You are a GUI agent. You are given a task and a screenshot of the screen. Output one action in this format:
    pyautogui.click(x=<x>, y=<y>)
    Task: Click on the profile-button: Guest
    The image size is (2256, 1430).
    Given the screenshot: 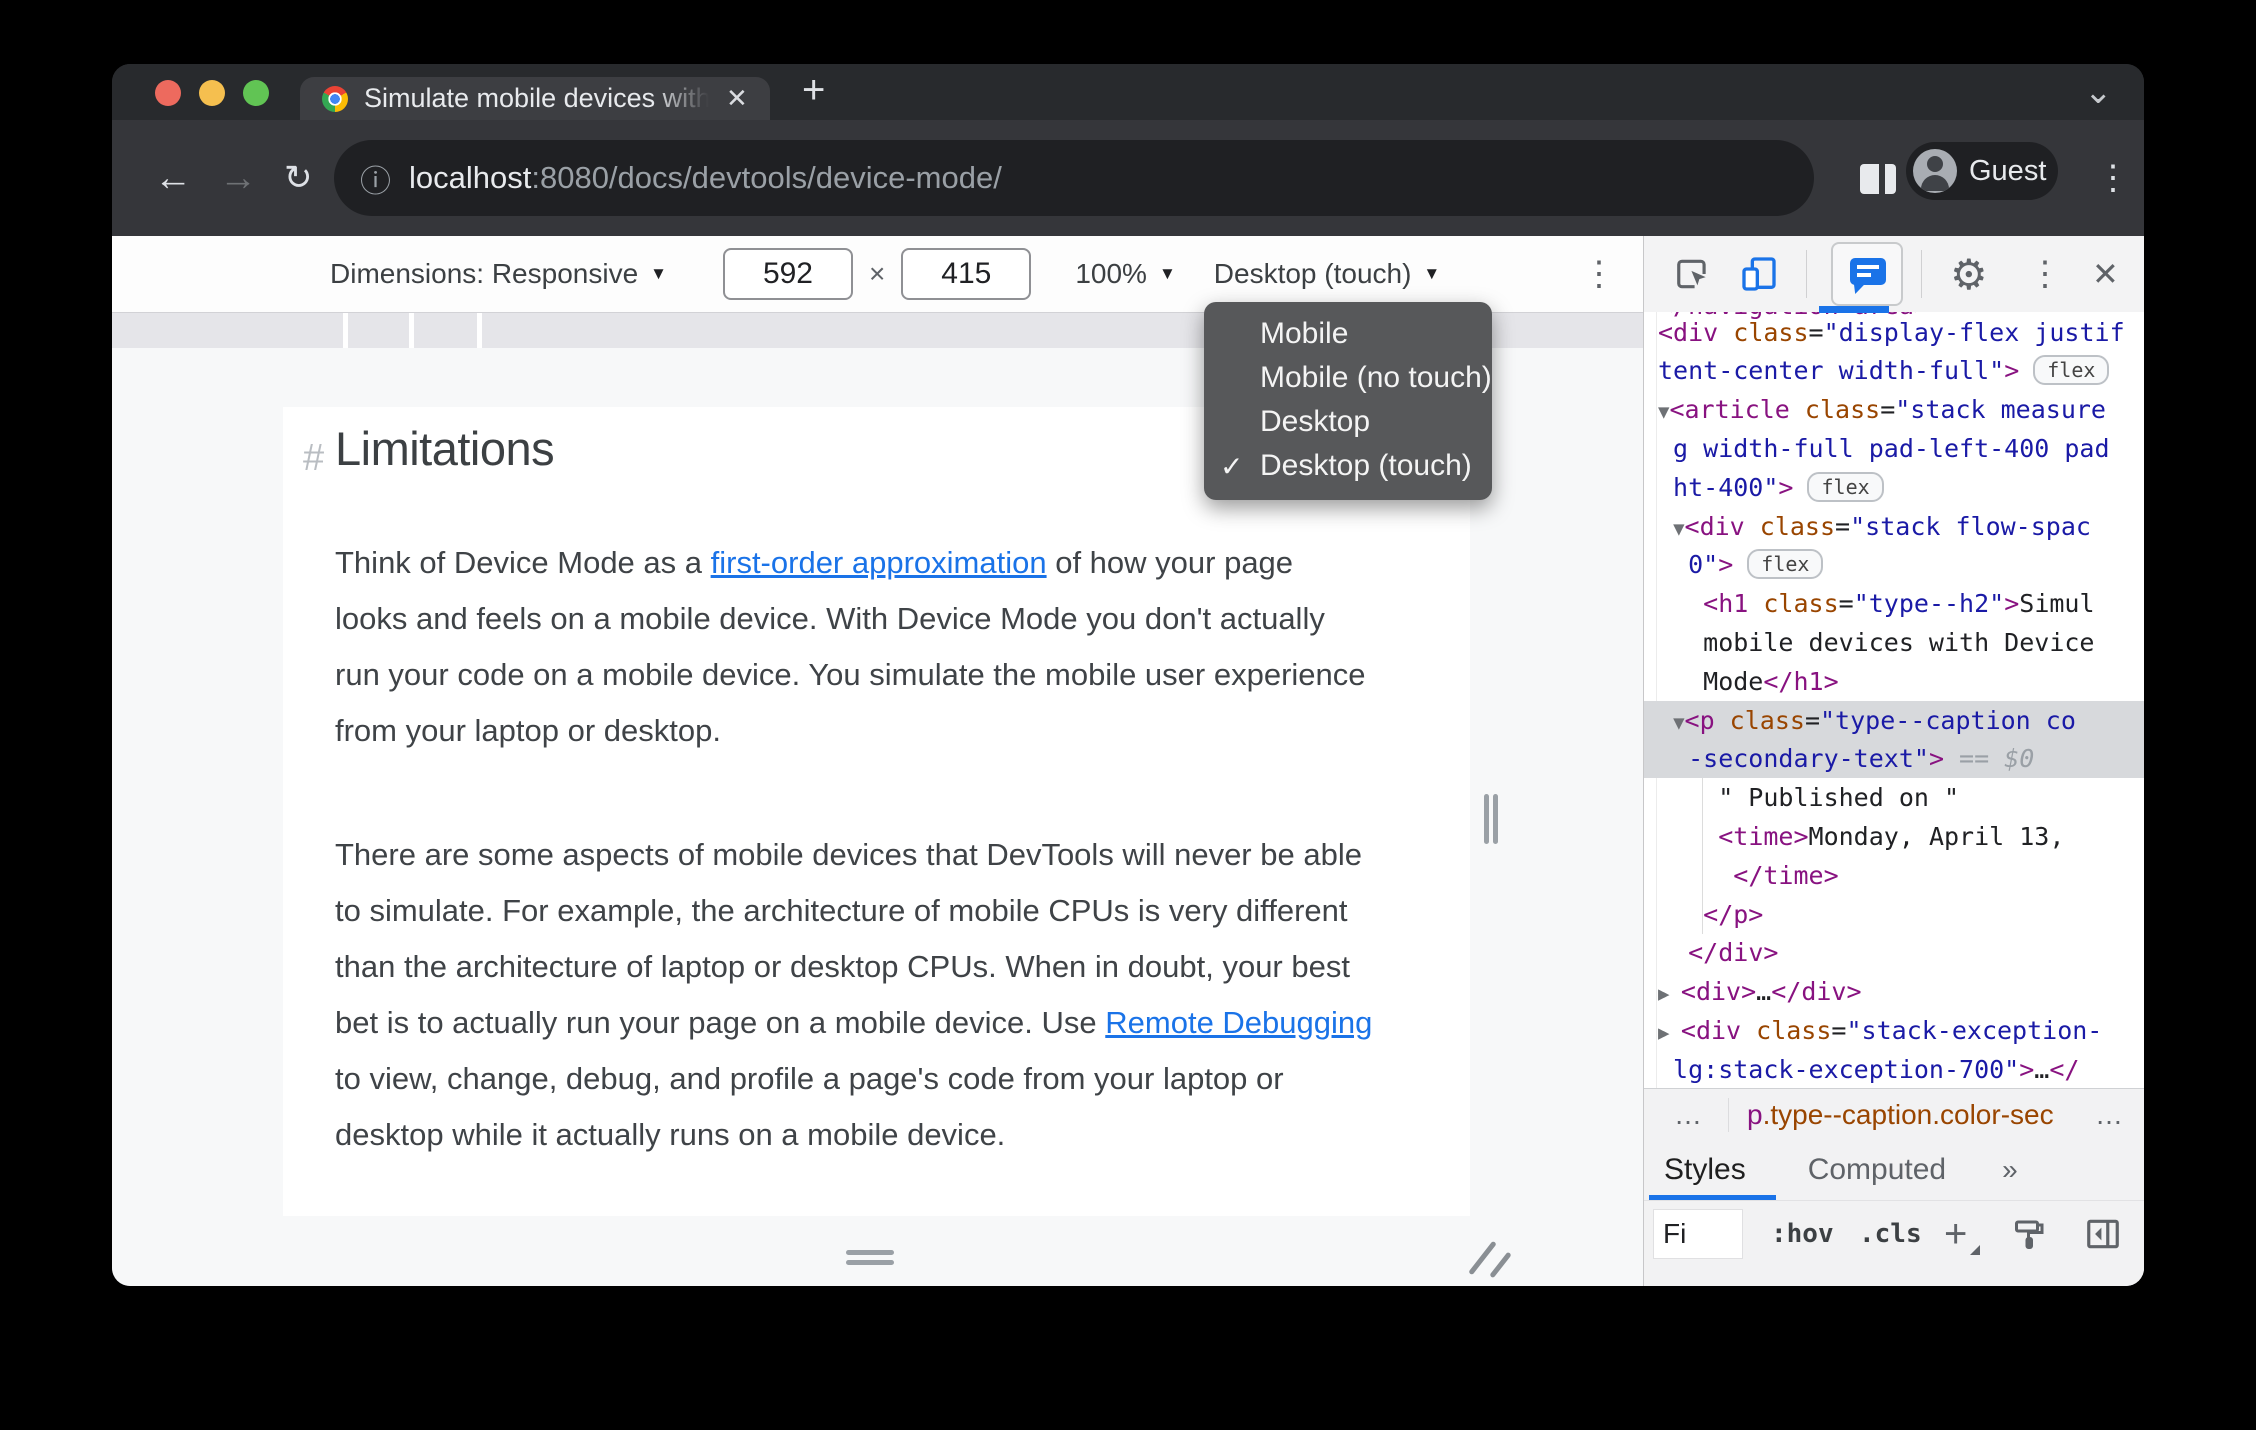 What is the action you would take?
    pyautogui.click(x=1982, y=171)
    